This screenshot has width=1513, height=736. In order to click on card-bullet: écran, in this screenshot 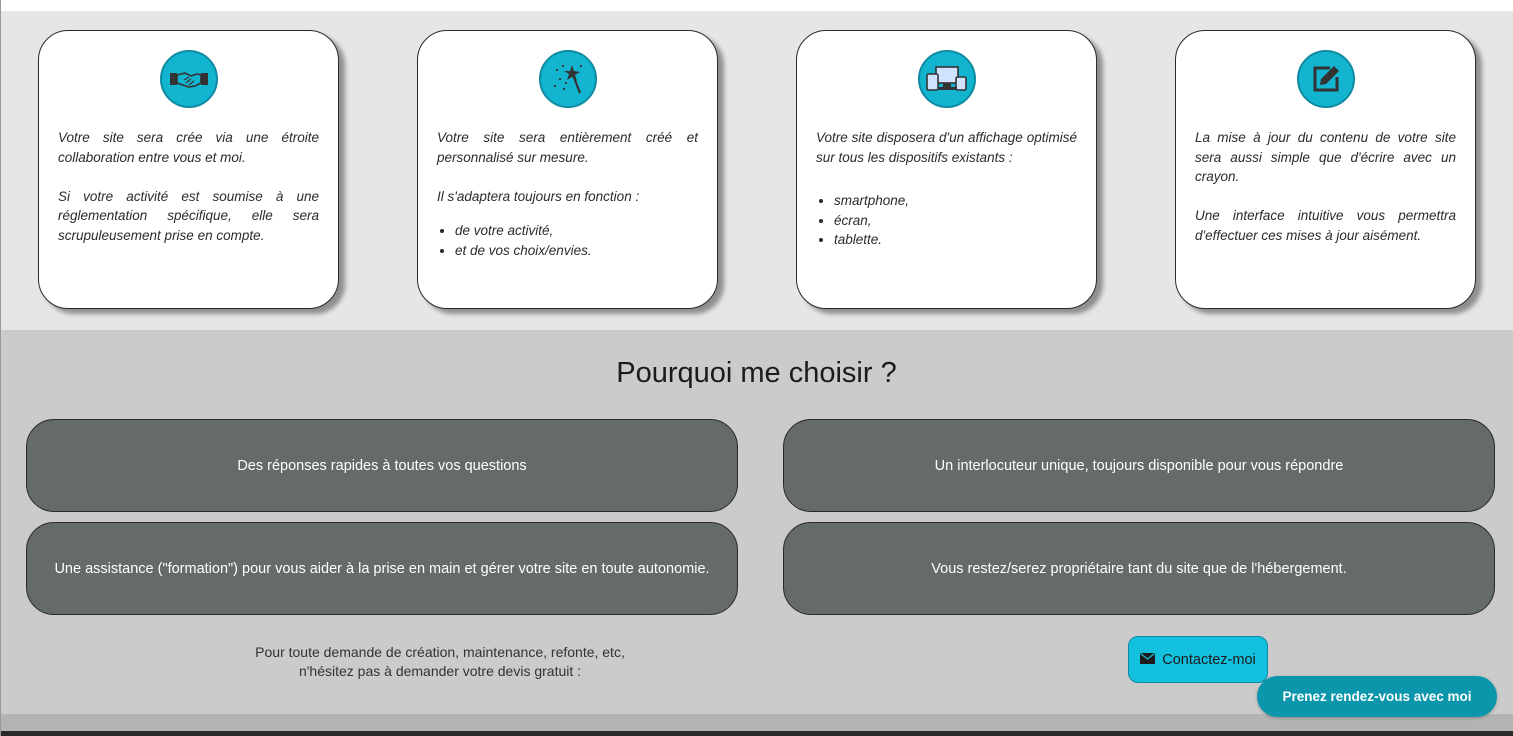, I will do `click(955, 221)`.